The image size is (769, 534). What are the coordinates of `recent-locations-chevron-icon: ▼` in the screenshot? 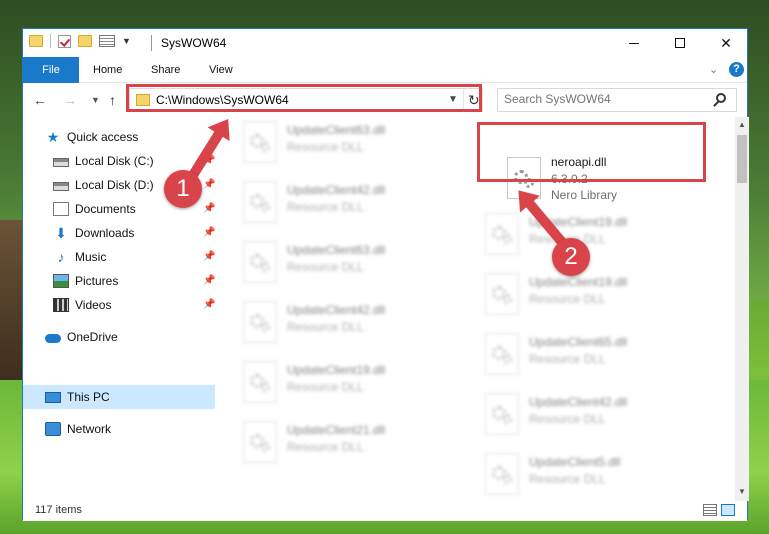 It's located at (95, 100).